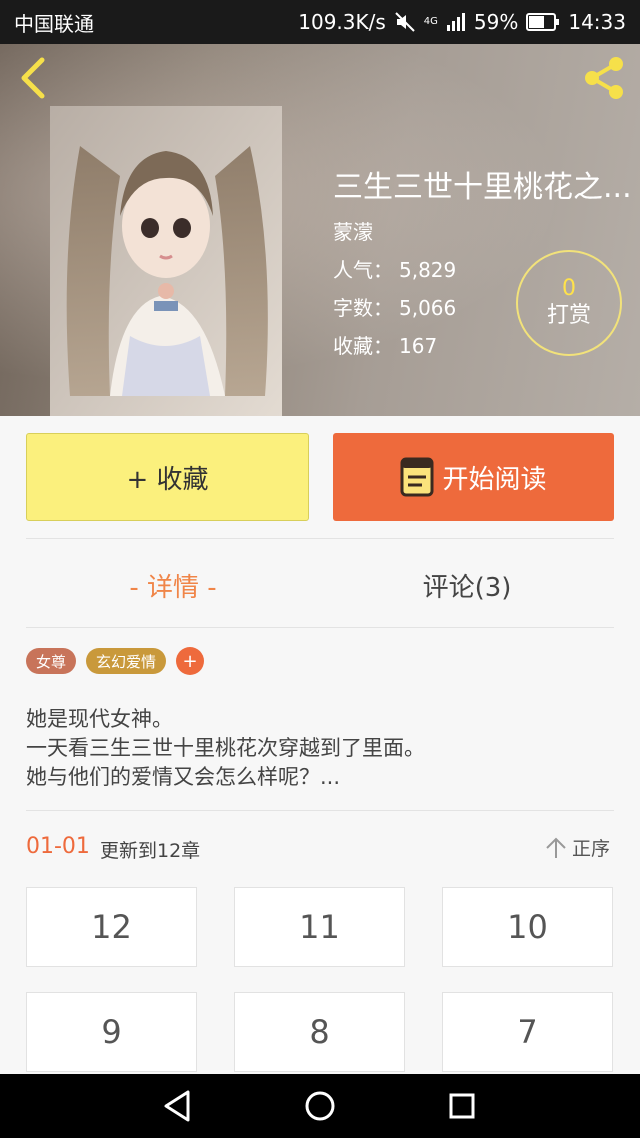  Describe the element at coordinates (569, 288) in the screenshot. I see `tip-count: 0` at that location.